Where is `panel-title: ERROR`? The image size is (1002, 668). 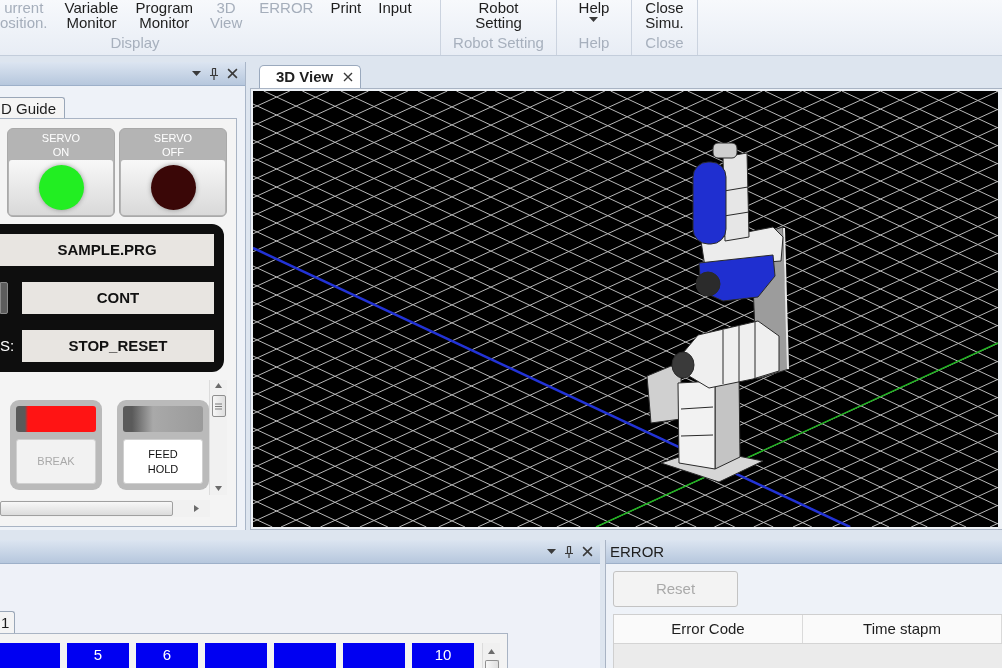 panel-title: ERROR is located at coordinates (637, 551).